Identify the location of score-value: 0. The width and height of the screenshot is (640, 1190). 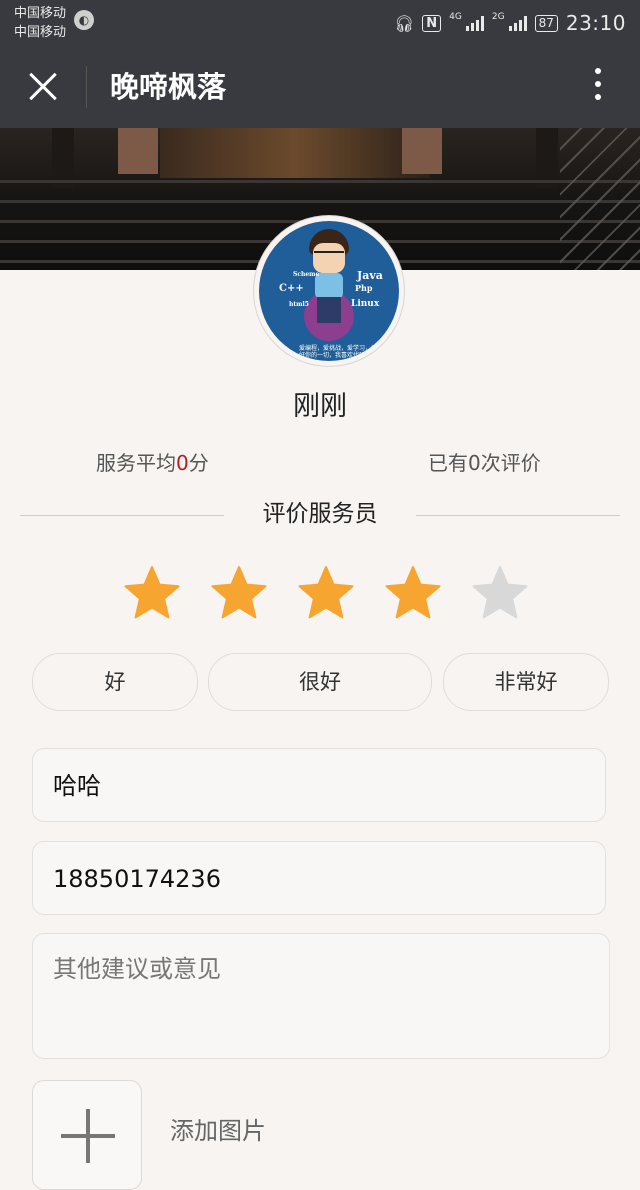
(182, 463).